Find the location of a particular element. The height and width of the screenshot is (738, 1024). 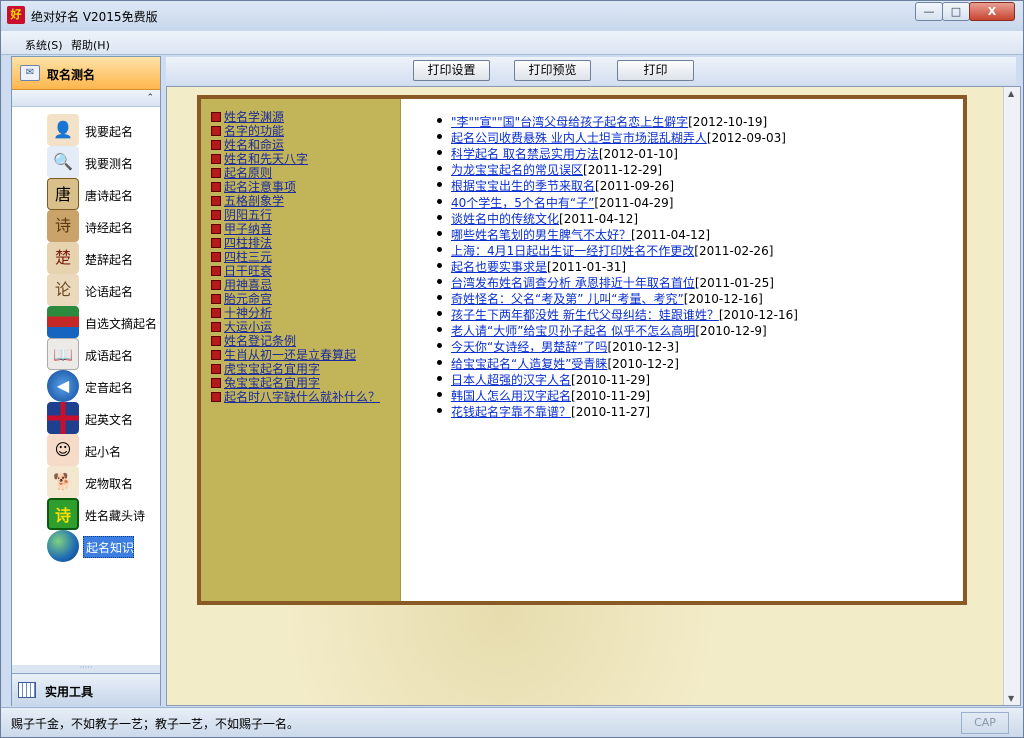

sidebar-item-english-name: 起英文名 is located at coordinates (107, 418).